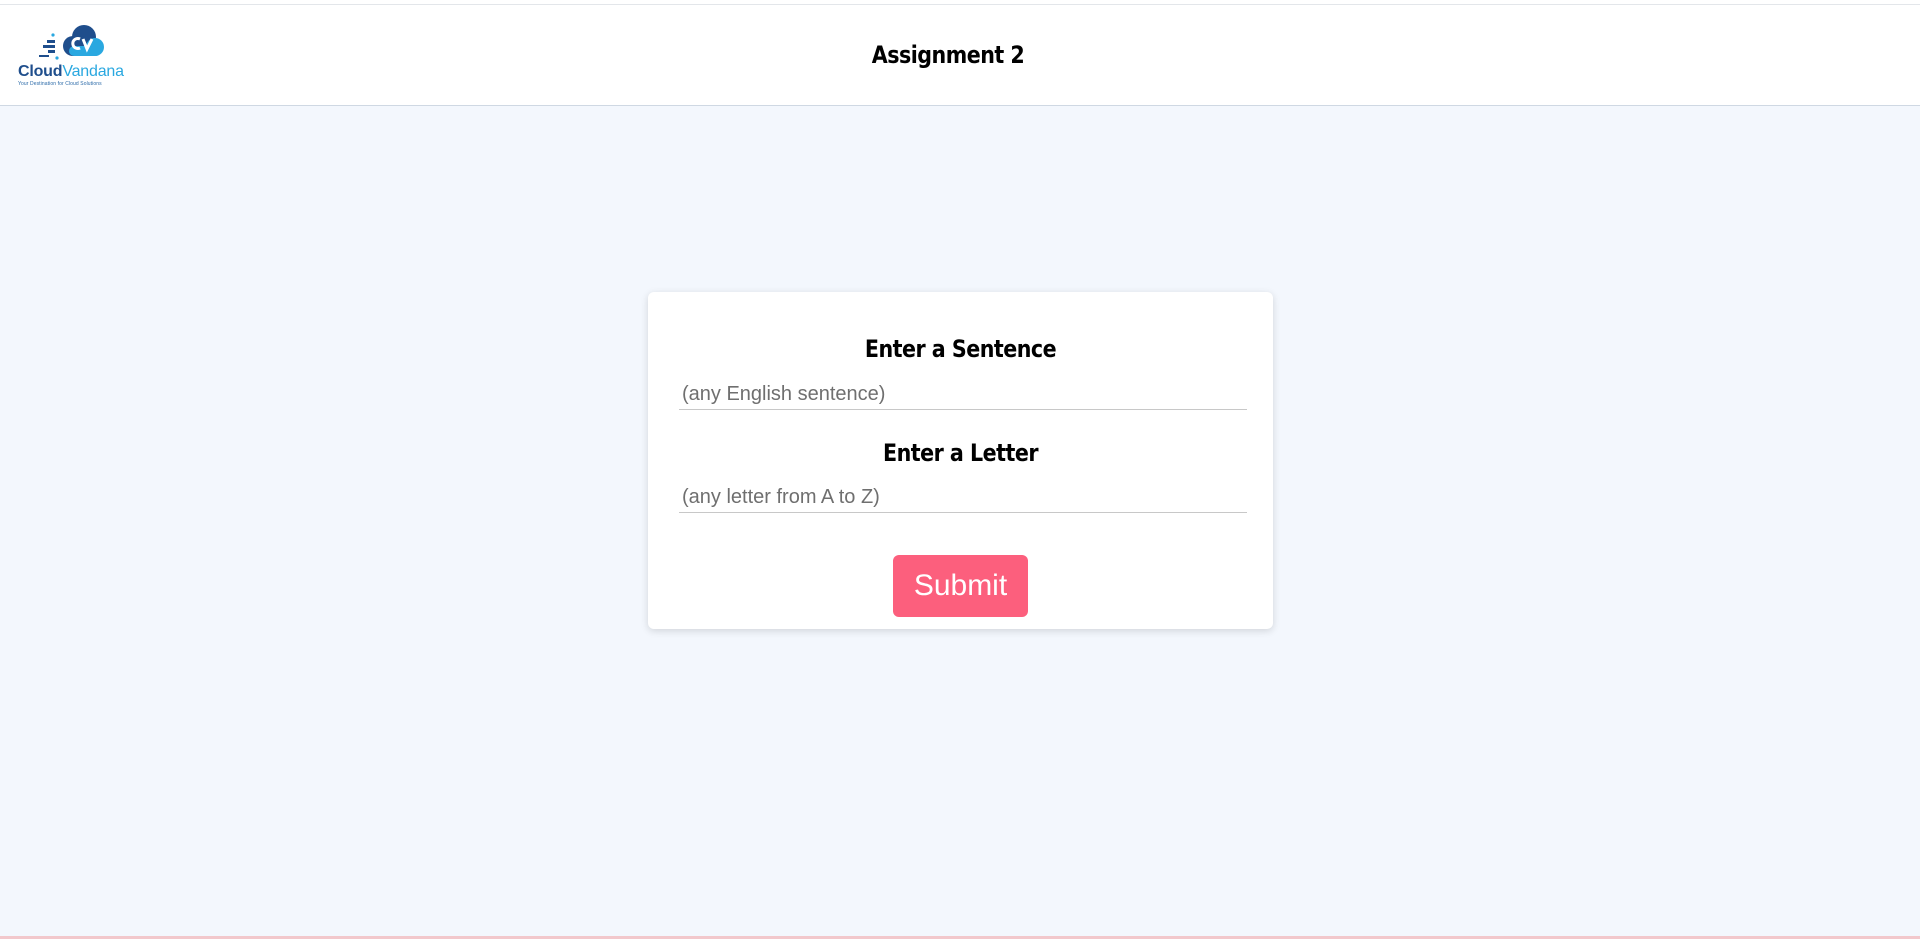 This screenshot has width=1920, height=939. Describe the element at coordinates (963, 498) in the screenshot. I see `letter-input` at that location.